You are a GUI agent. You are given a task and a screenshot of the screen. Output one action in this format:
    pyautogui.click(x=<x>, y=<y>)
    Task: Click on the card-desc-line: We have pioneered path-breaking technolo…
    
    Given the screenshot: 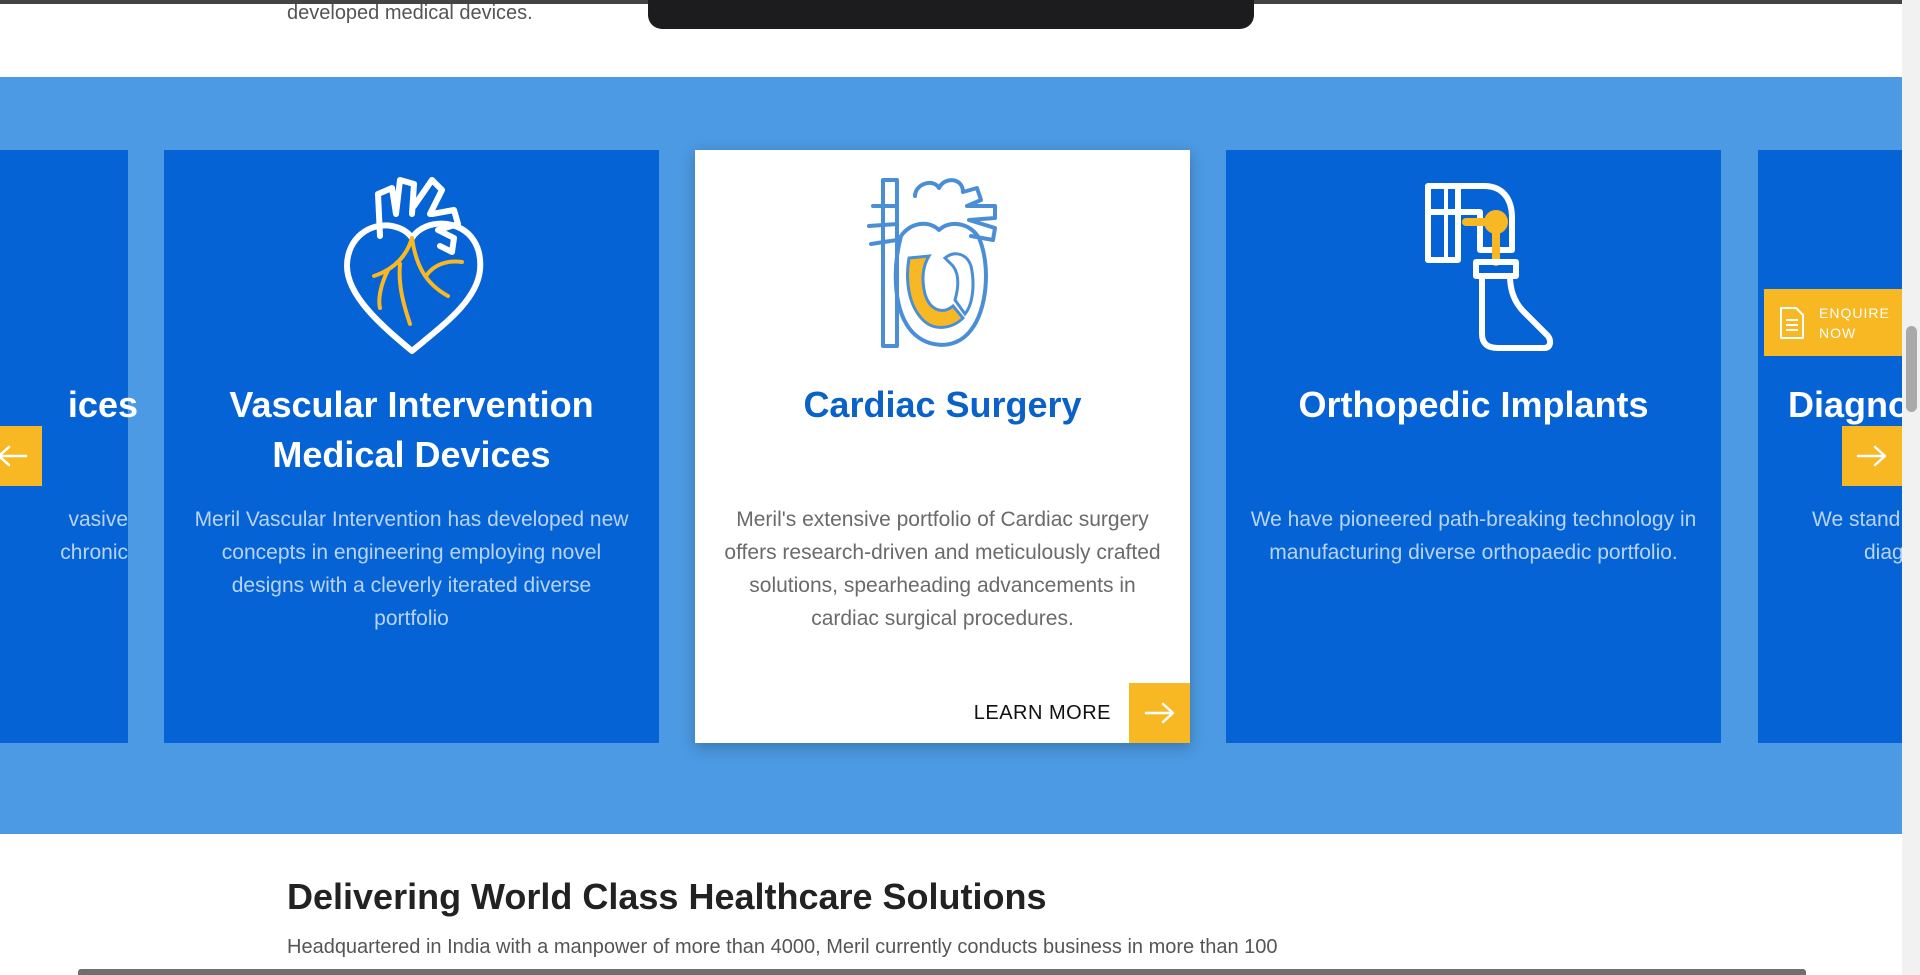 What is the action you would take?
    pyautogui.click(x=1473, y=519)
    